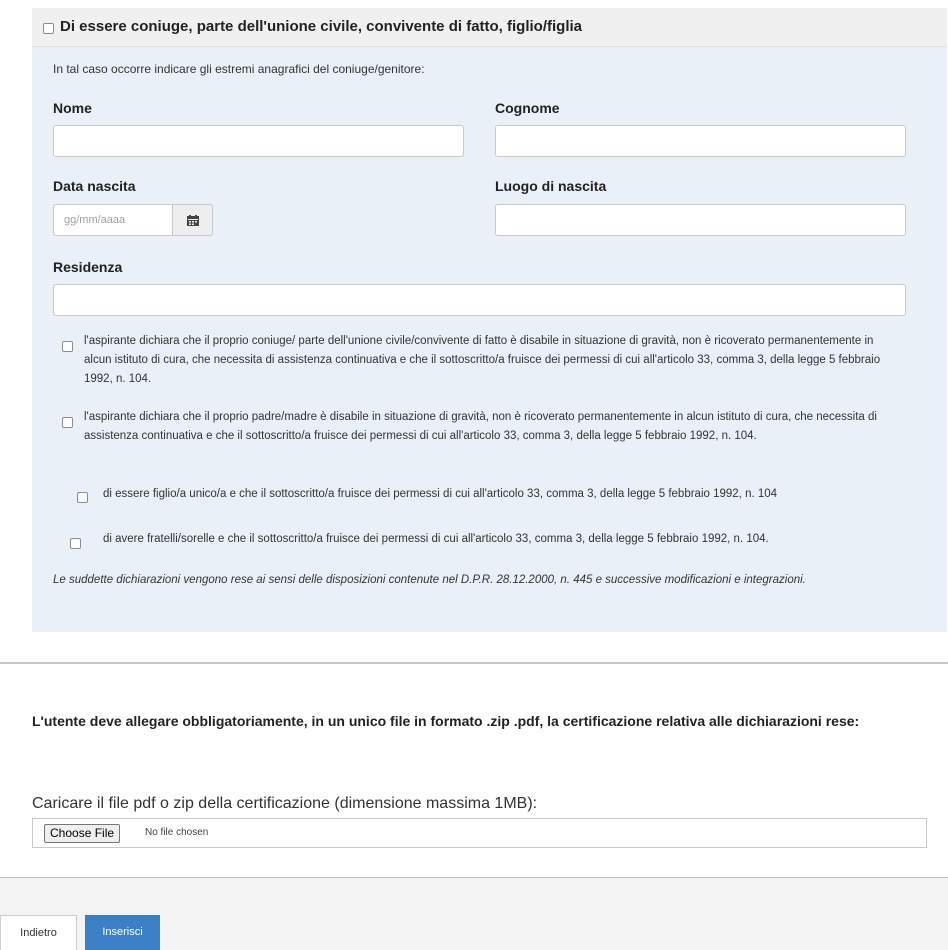 This screenshot has width=948, height=950. What do you see at coordinates (551, 186) in the screenshot?
I see `luogo-nascita-label: Luogo di nascita` at bounding box center [551, 186].